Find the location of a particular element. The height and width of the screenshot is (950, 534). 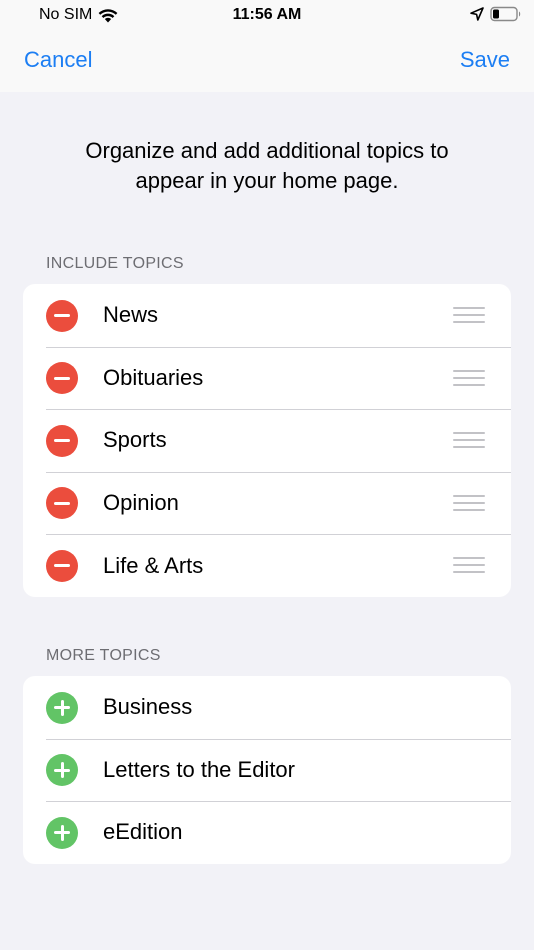

list-item-eedition: eEdition is located at coordinates (267, 832).